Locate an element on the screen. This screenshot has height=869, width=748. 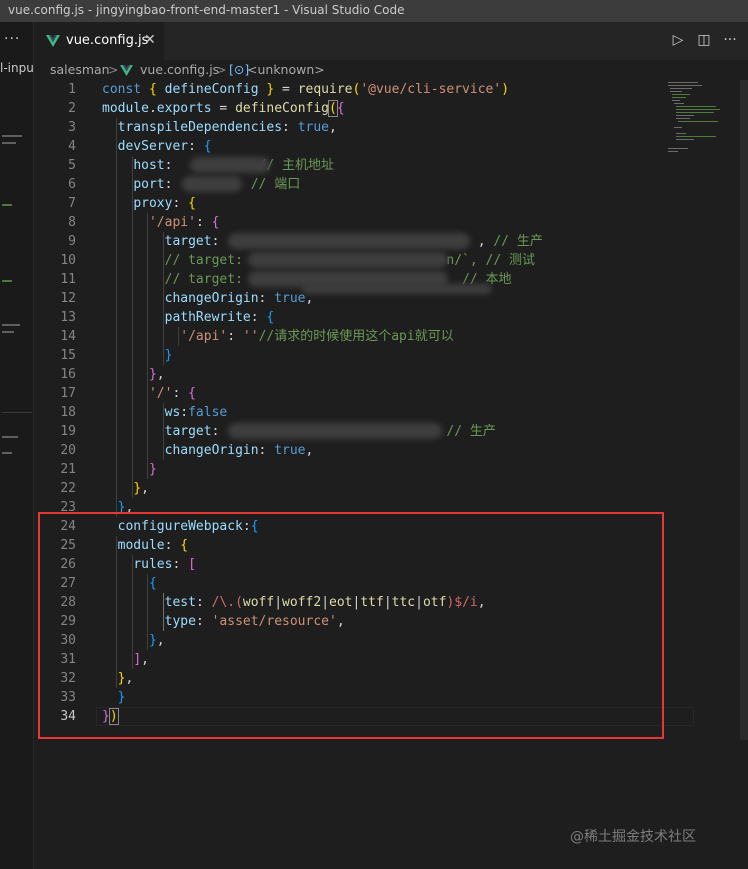
split-editor-icon: ◫ is located at coordinates (704, 40).